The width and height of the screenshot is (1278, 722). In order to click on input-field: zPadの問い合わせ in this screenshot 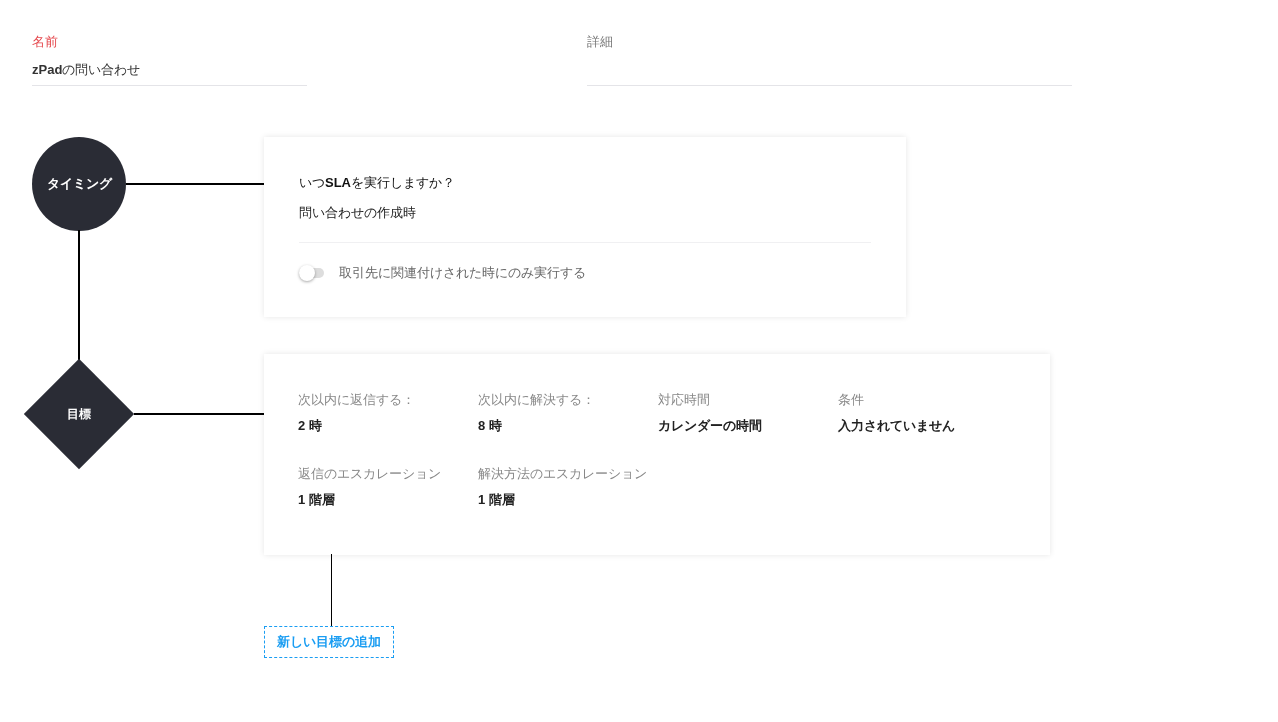, I will do `click(169, 73)`.